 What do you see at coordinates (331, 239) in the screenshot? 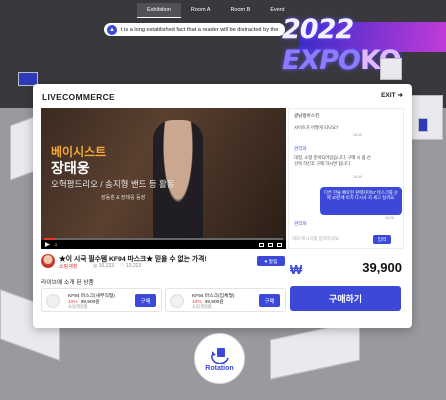
I see `chat-input: 대화 메시지를 입력하세요` at bounding box center [331, 239].